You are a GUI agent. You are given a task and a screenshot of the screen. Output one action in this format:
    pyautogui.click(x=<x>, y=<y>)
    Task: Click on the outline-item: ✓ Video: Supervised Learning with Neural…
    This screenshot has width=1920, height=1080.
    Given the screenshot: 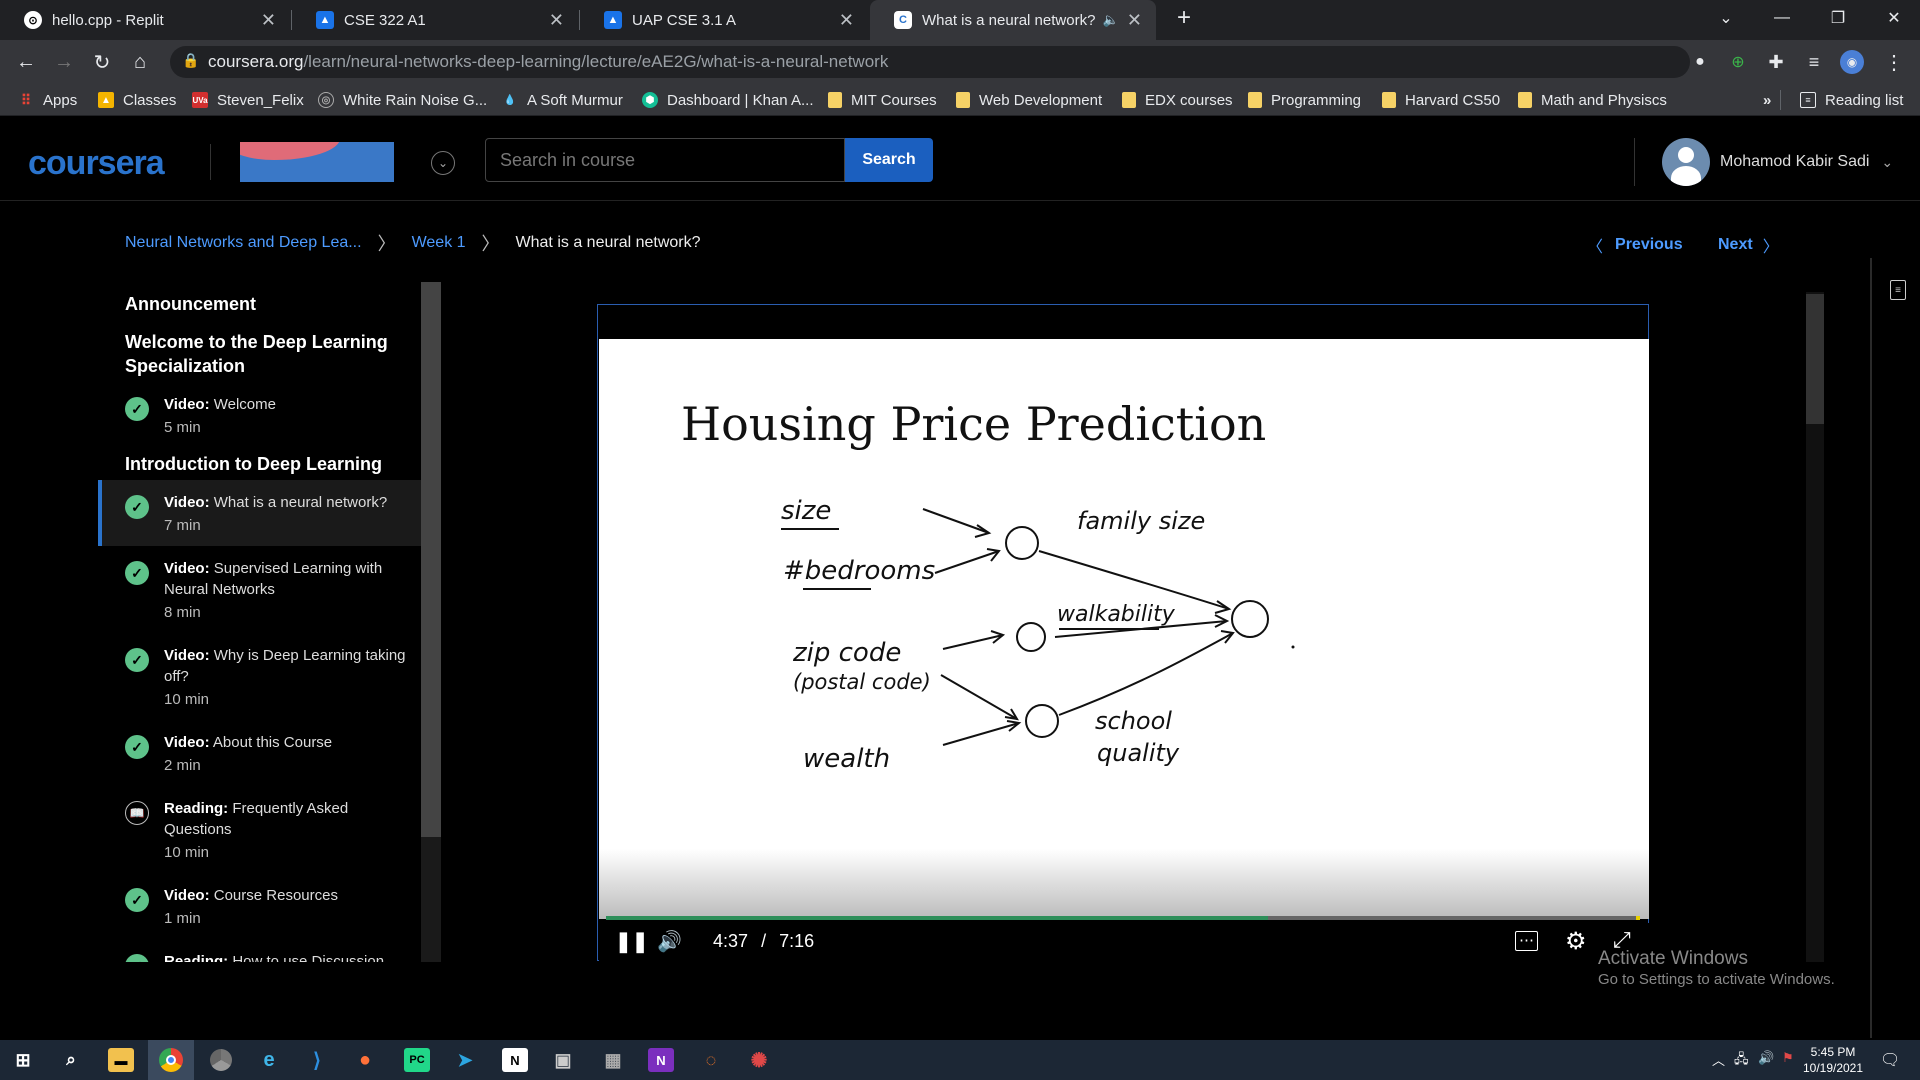 What is the action you would take?
    pyautogui.click(x=260, y=589)
    